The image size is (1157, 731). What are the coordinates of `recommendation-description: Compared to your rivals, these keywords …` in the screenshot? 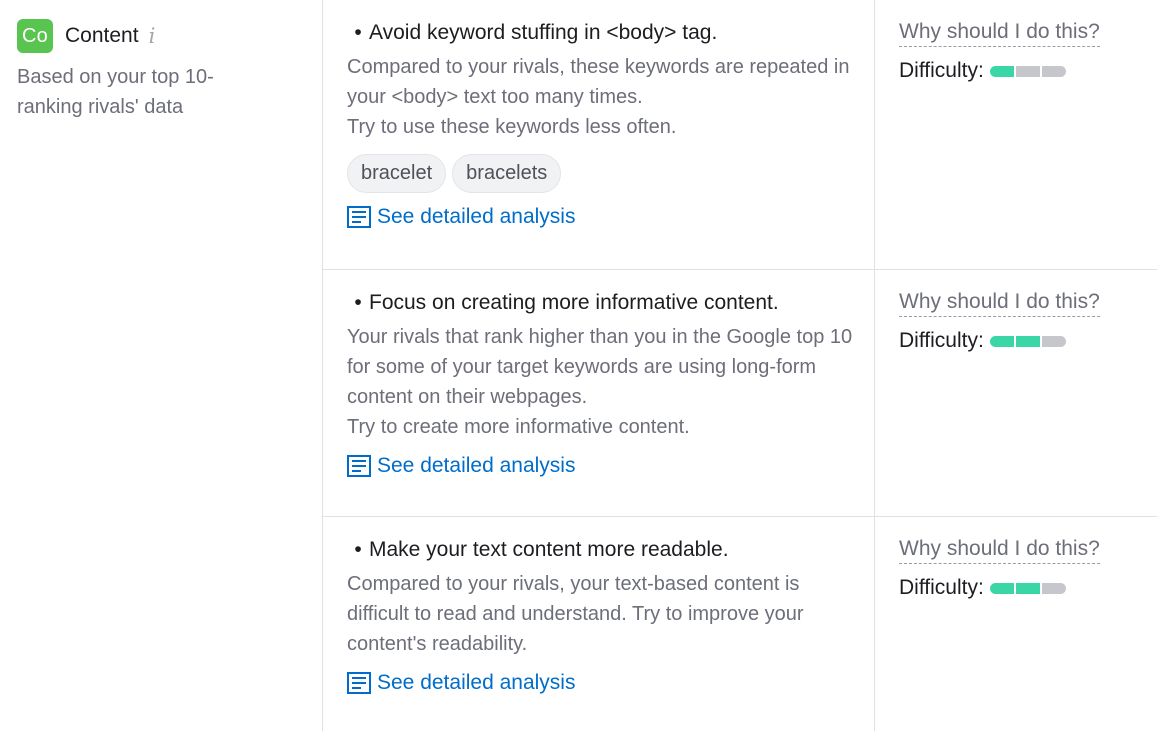 It's located at (602, 97).